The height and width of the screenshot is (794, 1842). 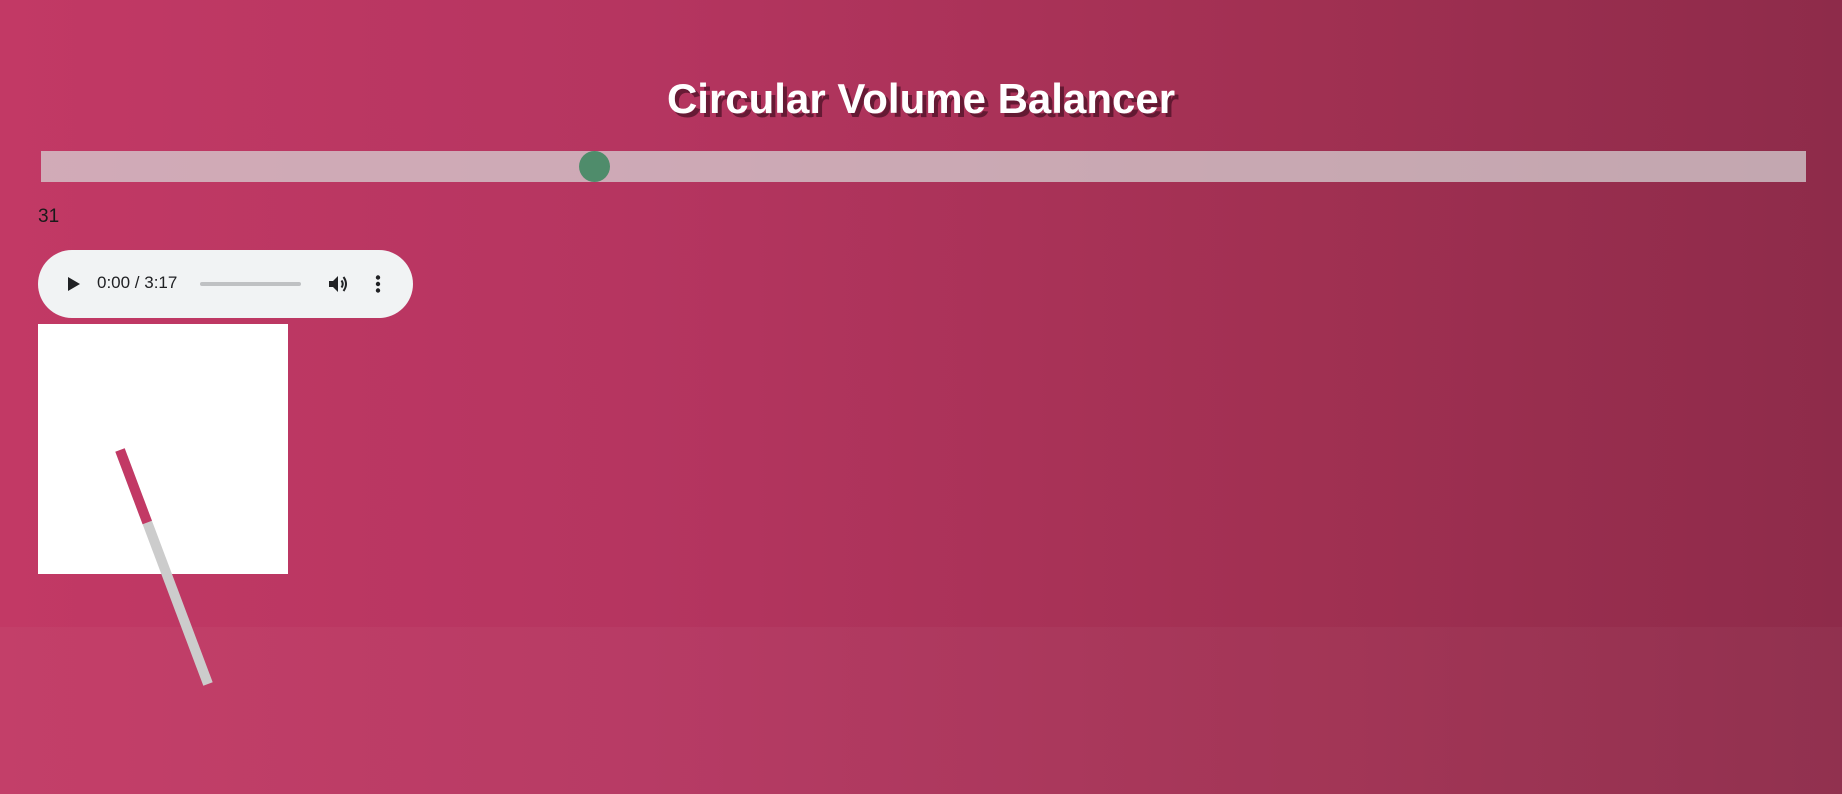 I want to click on more-options-button, so click(x=378, y=284).